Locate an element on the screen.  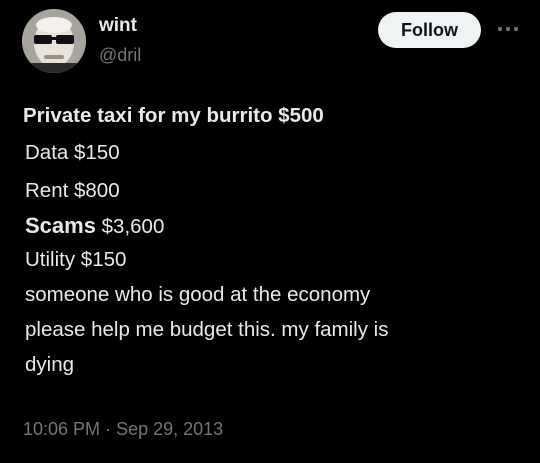
tweet-line: dying is located at coordinates (50, 364).